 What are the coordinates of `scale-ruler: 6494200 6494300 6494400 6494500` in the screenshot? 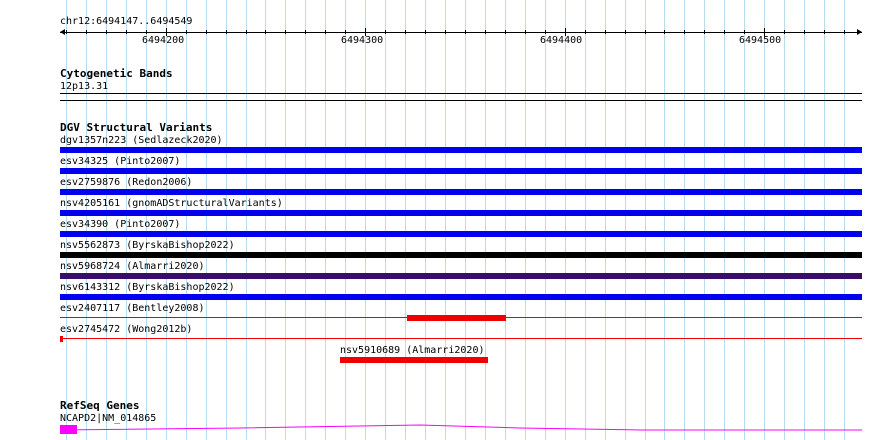 It's located at (461, 38).